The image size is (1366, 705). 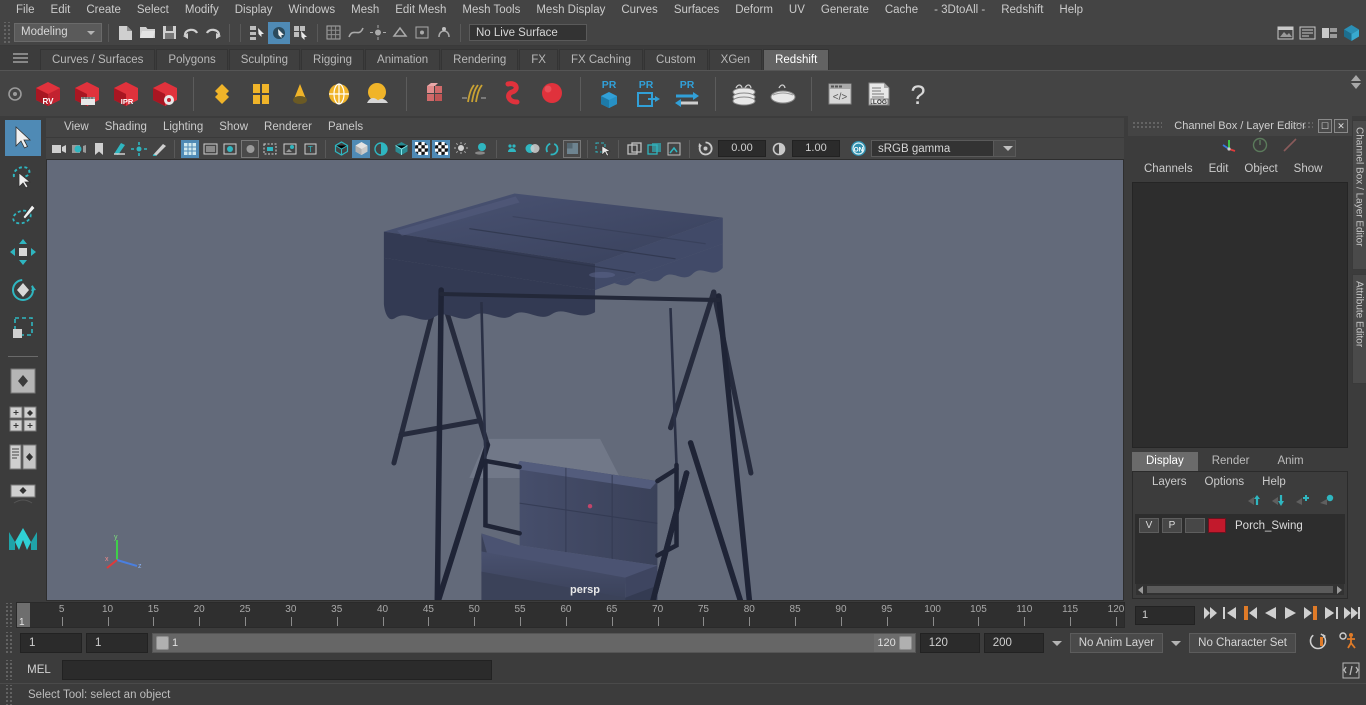 I want to click on texture-toggle-icon, so click(x=421, y=148).